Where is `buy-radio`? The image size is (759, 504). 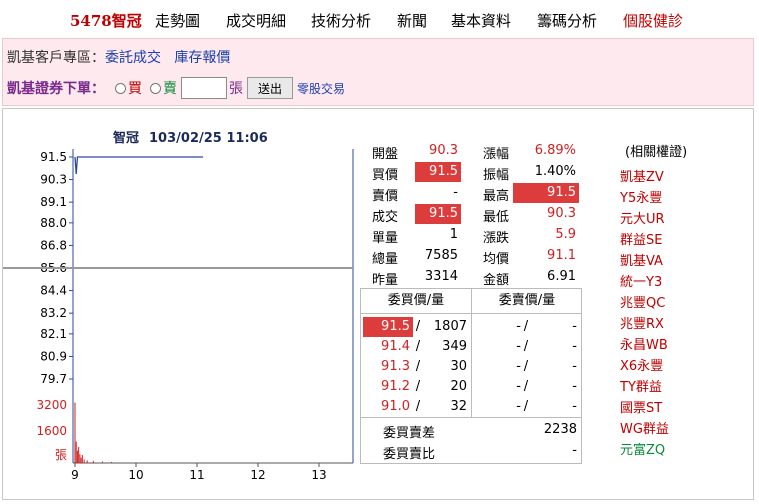 buy-radio is located at coordinates (120, 88).